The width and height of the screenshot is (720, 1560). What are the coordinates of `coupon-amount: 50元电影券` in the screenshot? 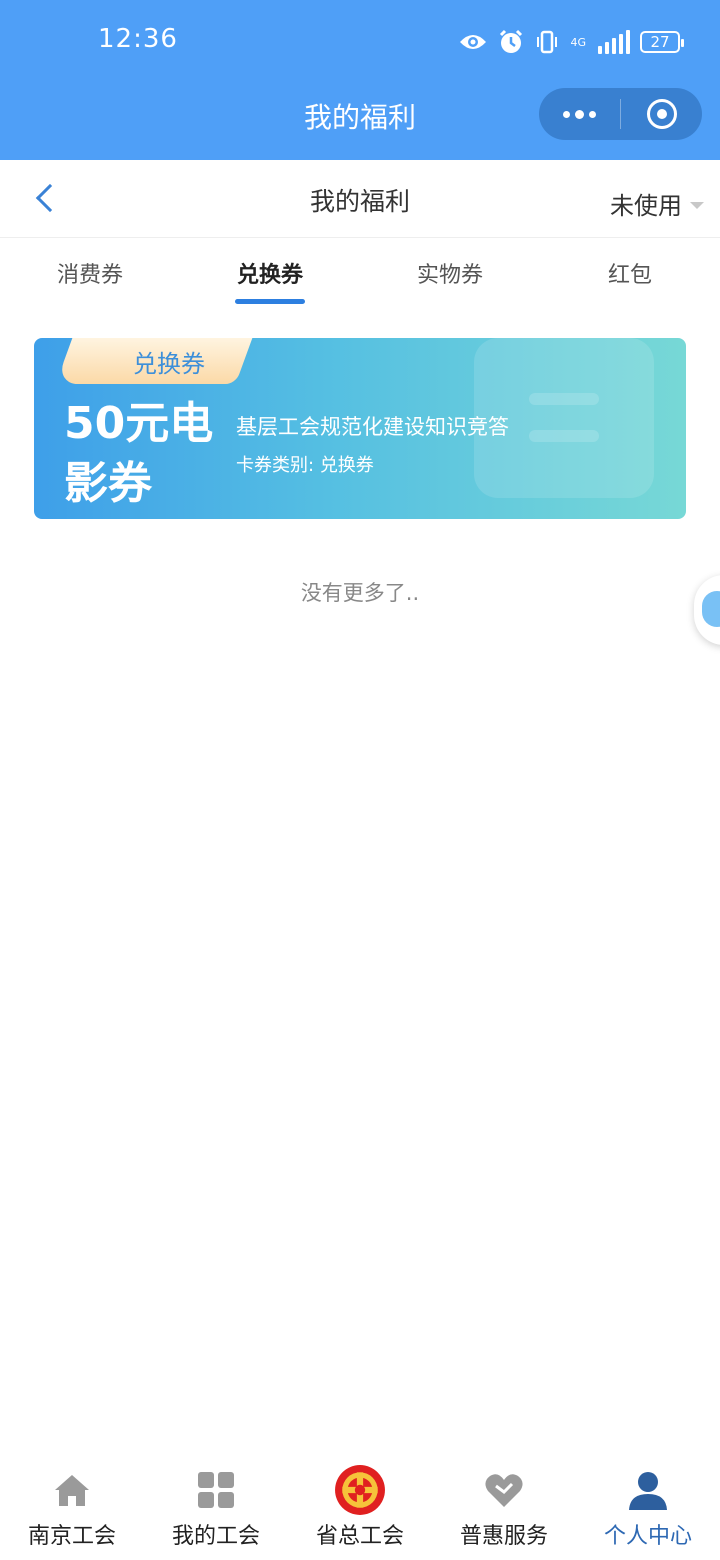 It's located at (139, 453).